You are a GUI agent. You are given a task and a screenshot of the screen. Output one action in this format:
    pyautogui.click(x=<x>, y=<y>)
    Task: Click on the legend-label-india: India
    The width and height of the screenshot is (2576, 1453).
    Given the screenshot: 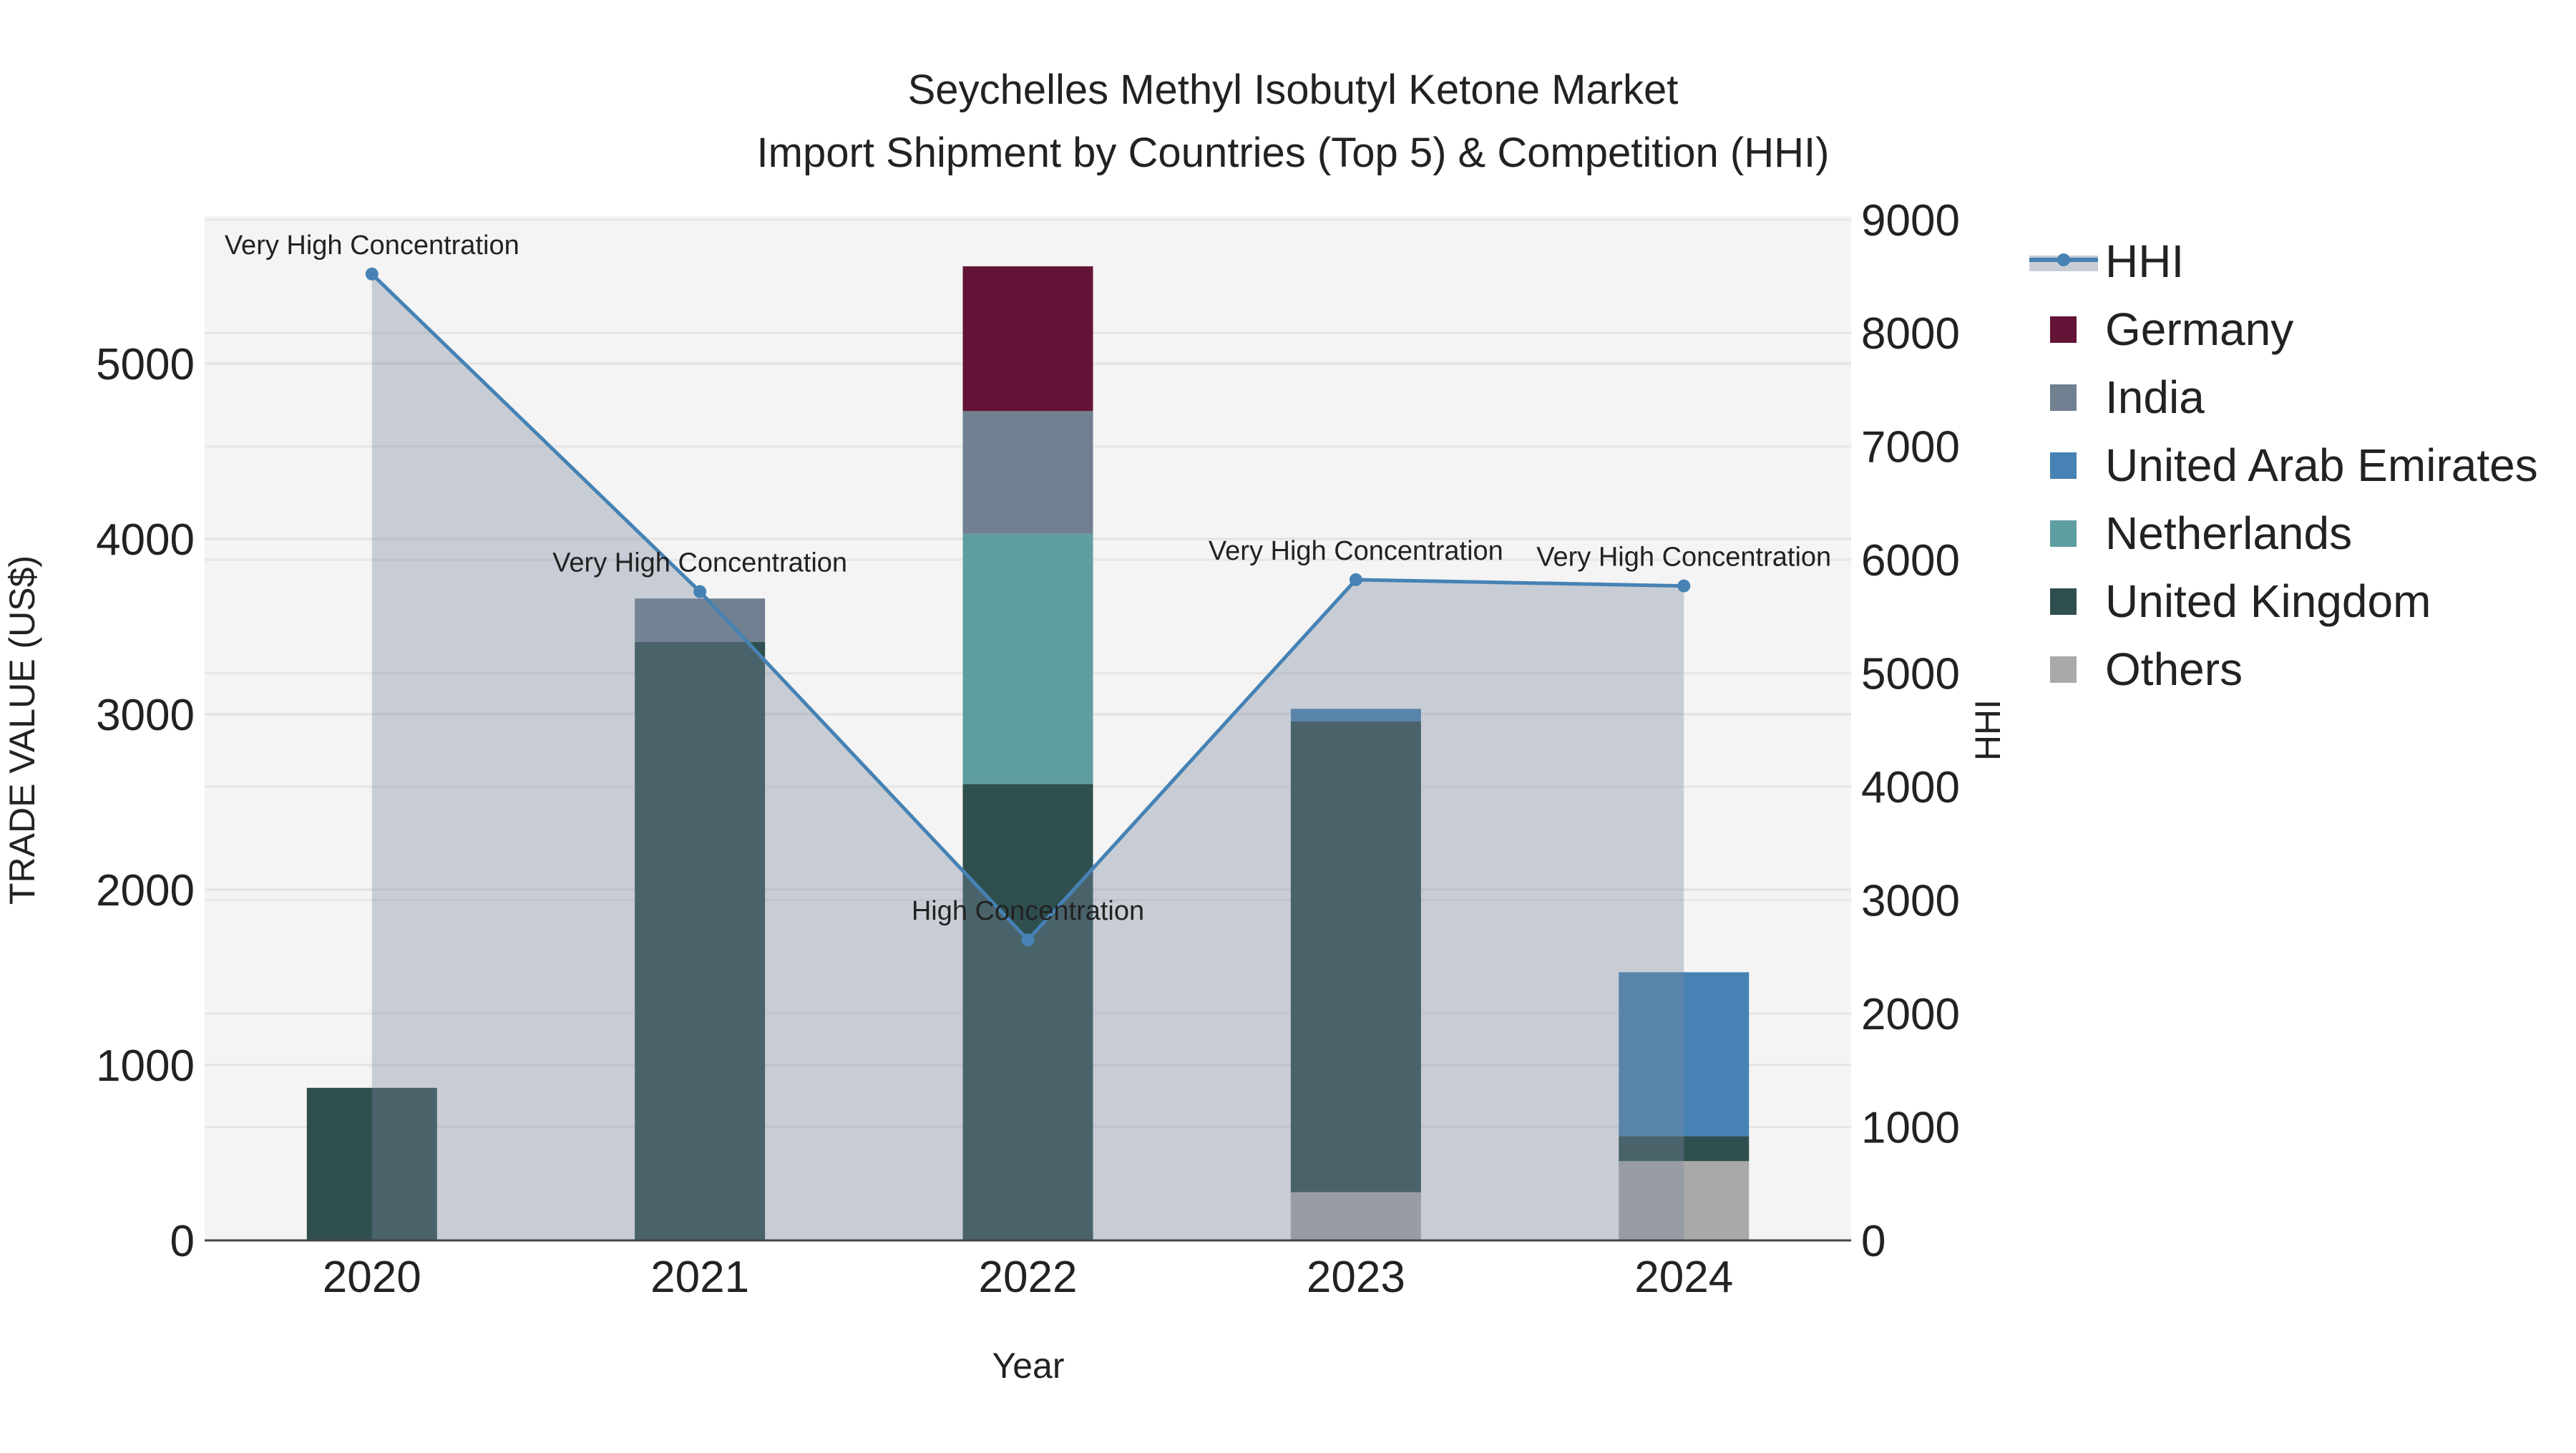 What is the action you would take?
    pyautogui.click(x=2155, y=397)
    